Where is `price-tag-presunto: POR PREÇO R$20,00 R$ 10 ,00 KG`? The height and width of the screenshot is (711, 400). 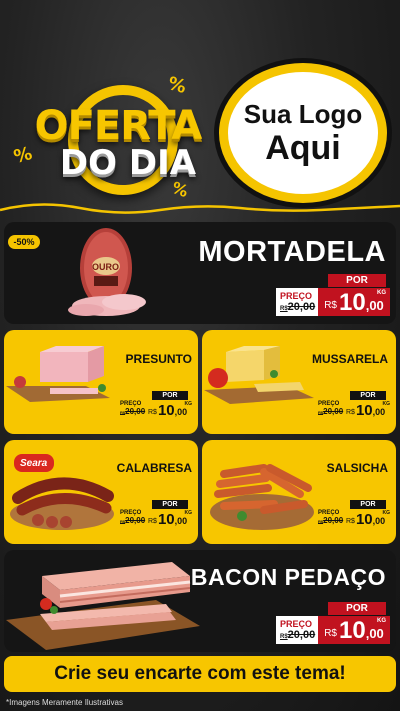 price-tag-presunto: POR PREÇO R$20,00 R$ 10 ,00 KG is located at coordinates (157, 406).